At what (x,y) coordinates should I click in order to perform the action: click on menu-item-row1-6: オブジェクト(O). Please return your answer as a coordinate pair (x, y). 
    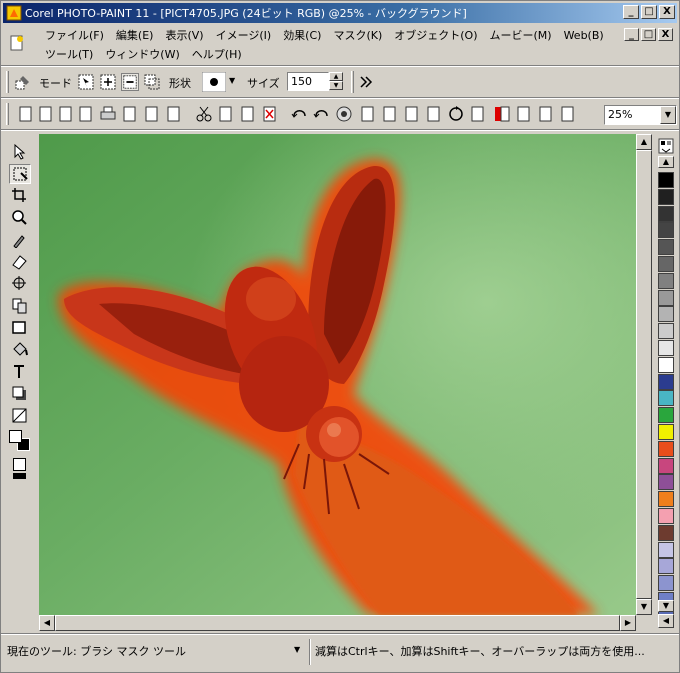
    Looking at the image, I should click on (435, 35).